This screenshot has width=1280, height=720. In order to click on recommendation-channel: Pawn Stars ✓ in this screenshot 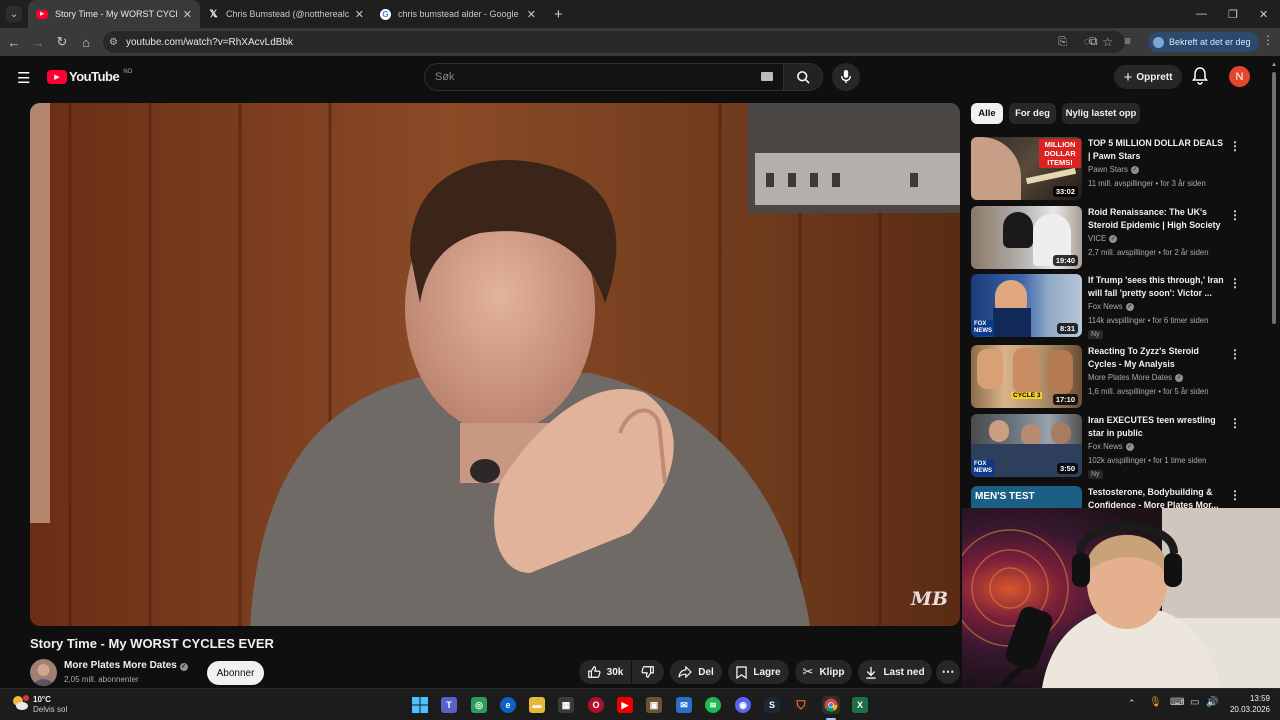, I will do `click(1113, 169)`.